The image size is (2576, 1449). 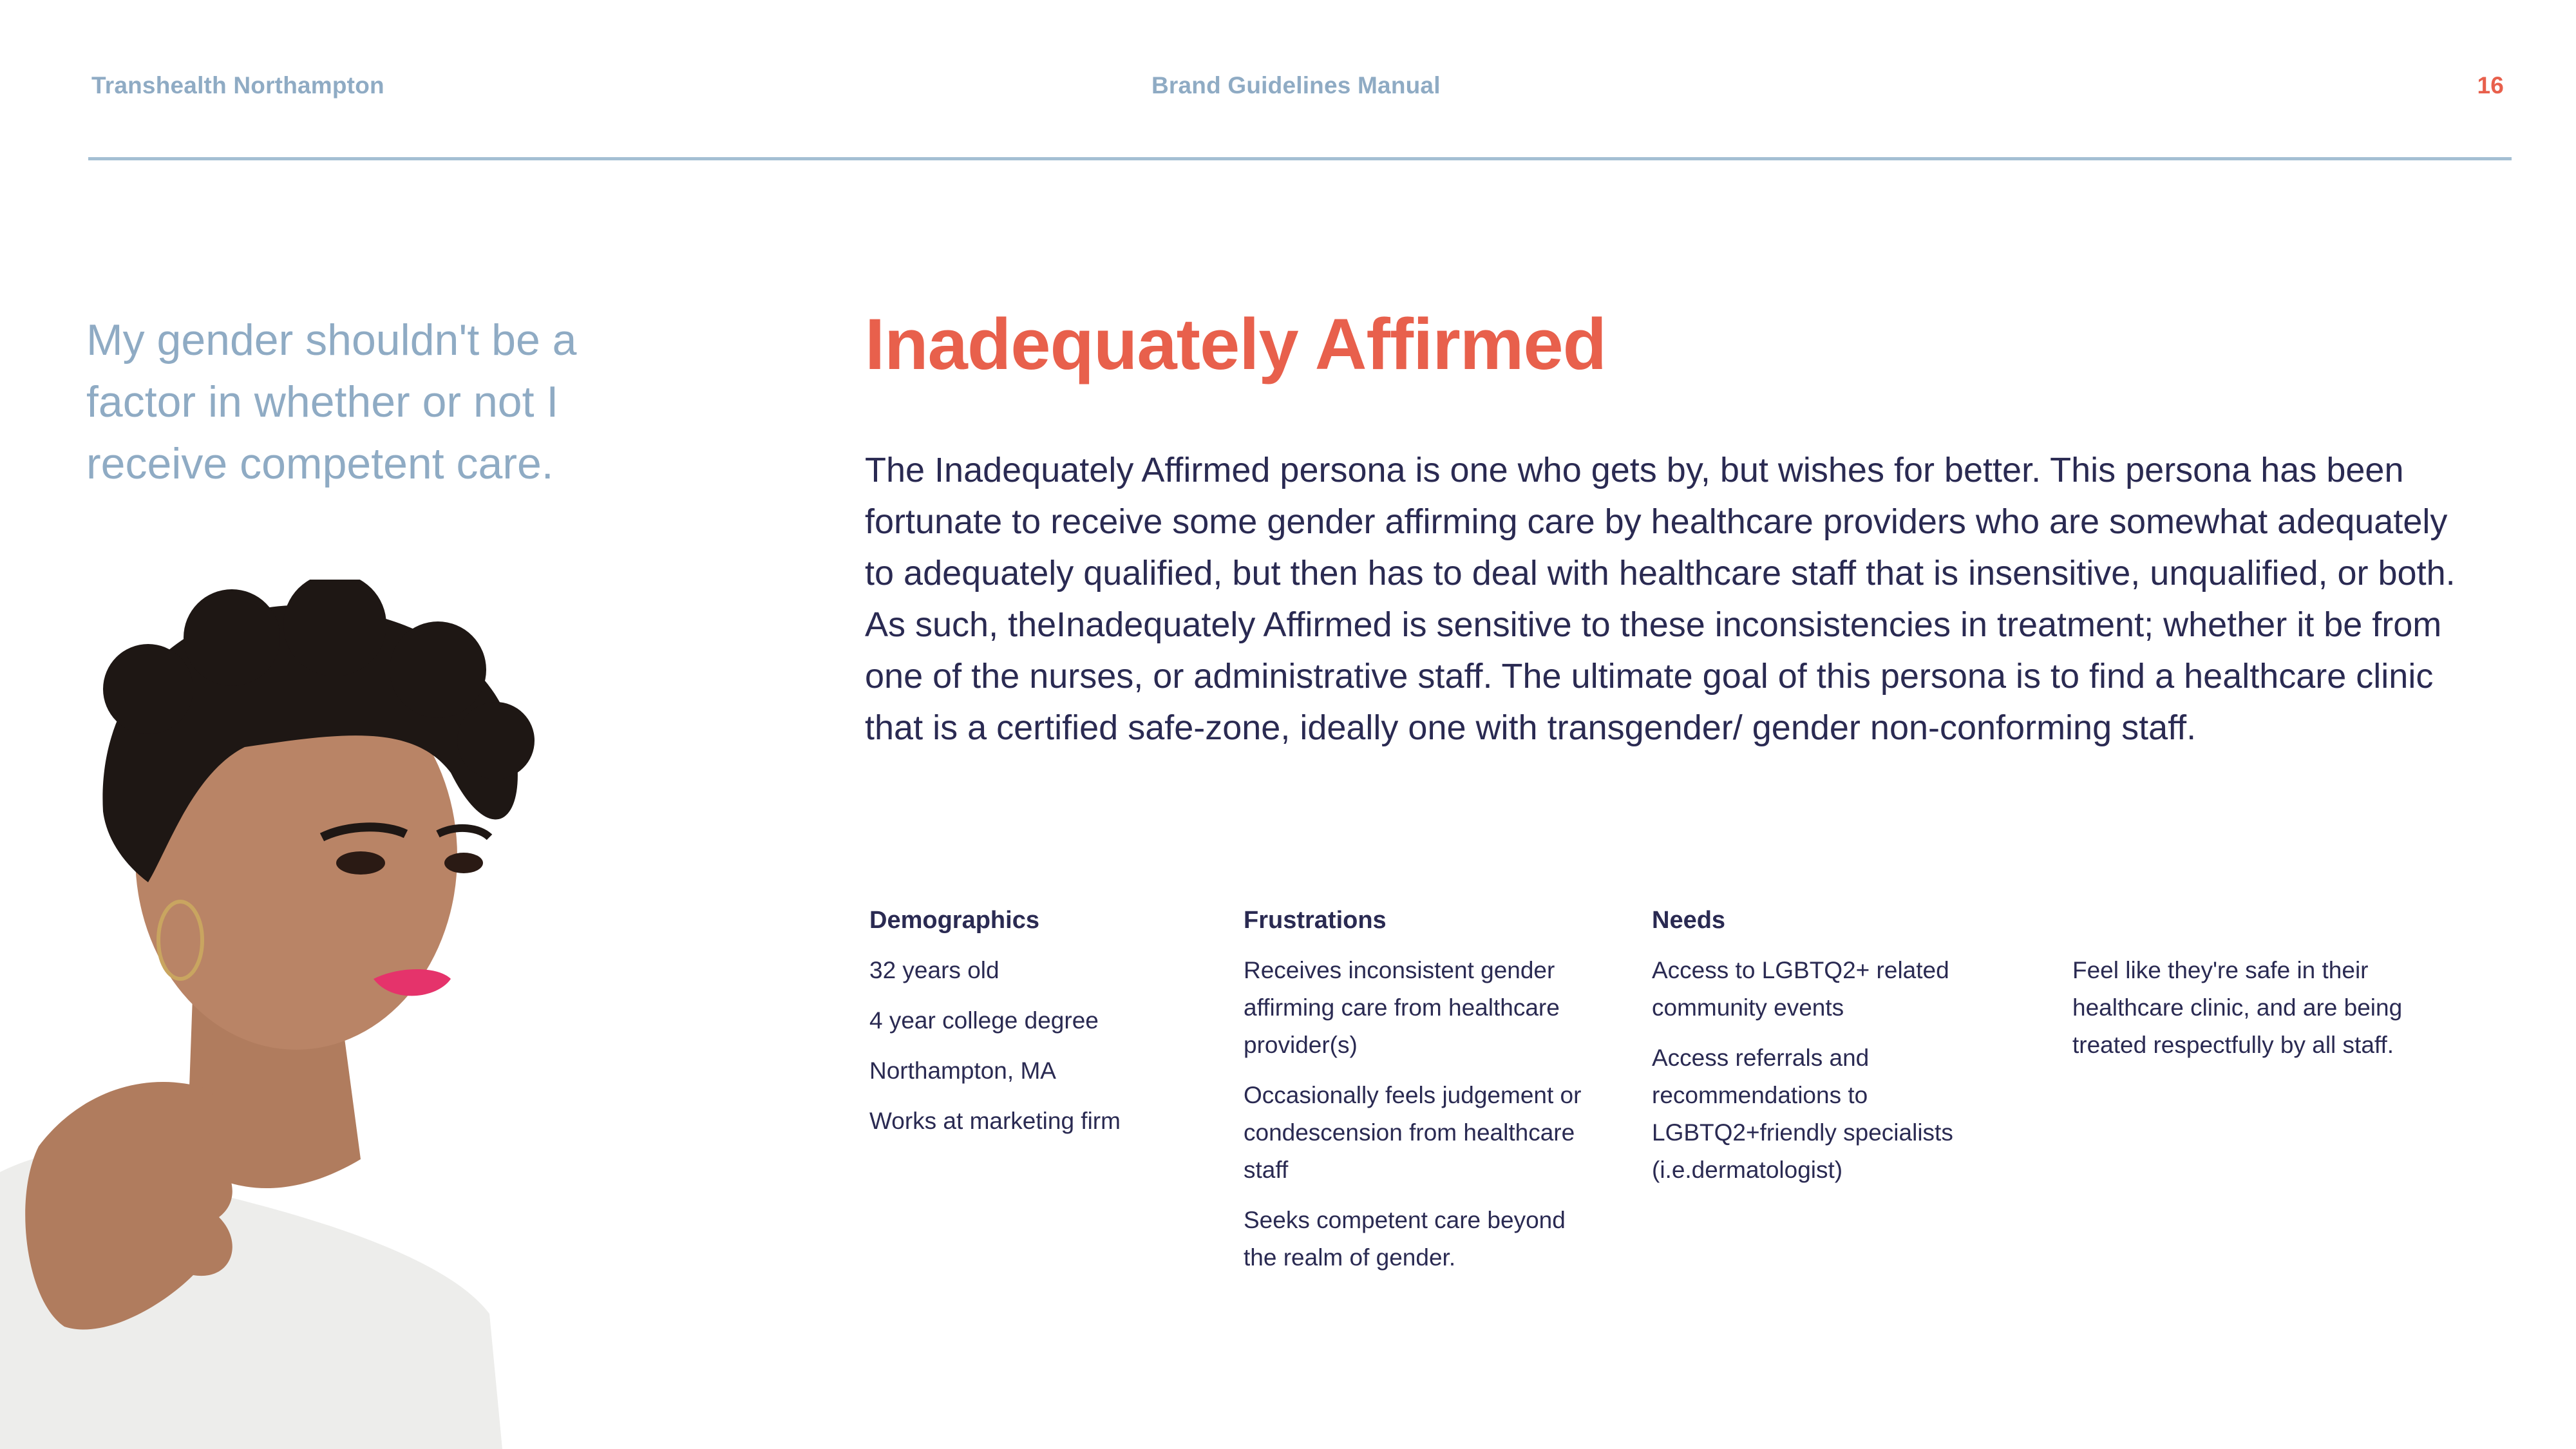 I want to click on needs-heading: Needs, so click(x=1689, y=920).